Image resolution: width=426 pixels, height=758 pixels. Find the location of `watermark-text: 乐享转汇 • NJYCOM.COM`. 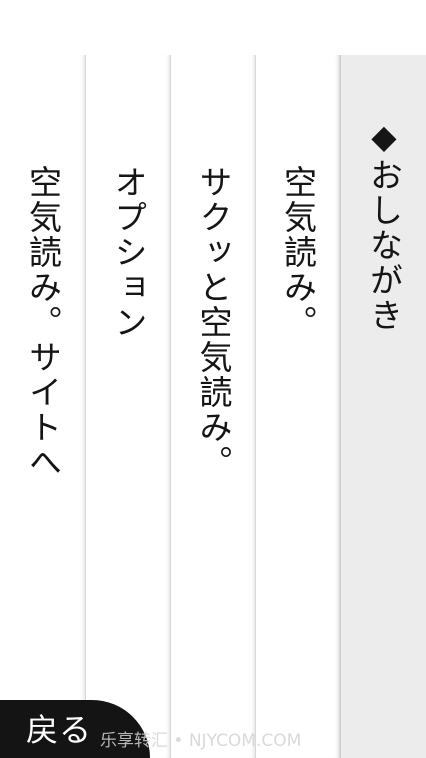

watermark-text: 乐享转汇 • NJYCOM.COM is located at coordinates (201, 741).